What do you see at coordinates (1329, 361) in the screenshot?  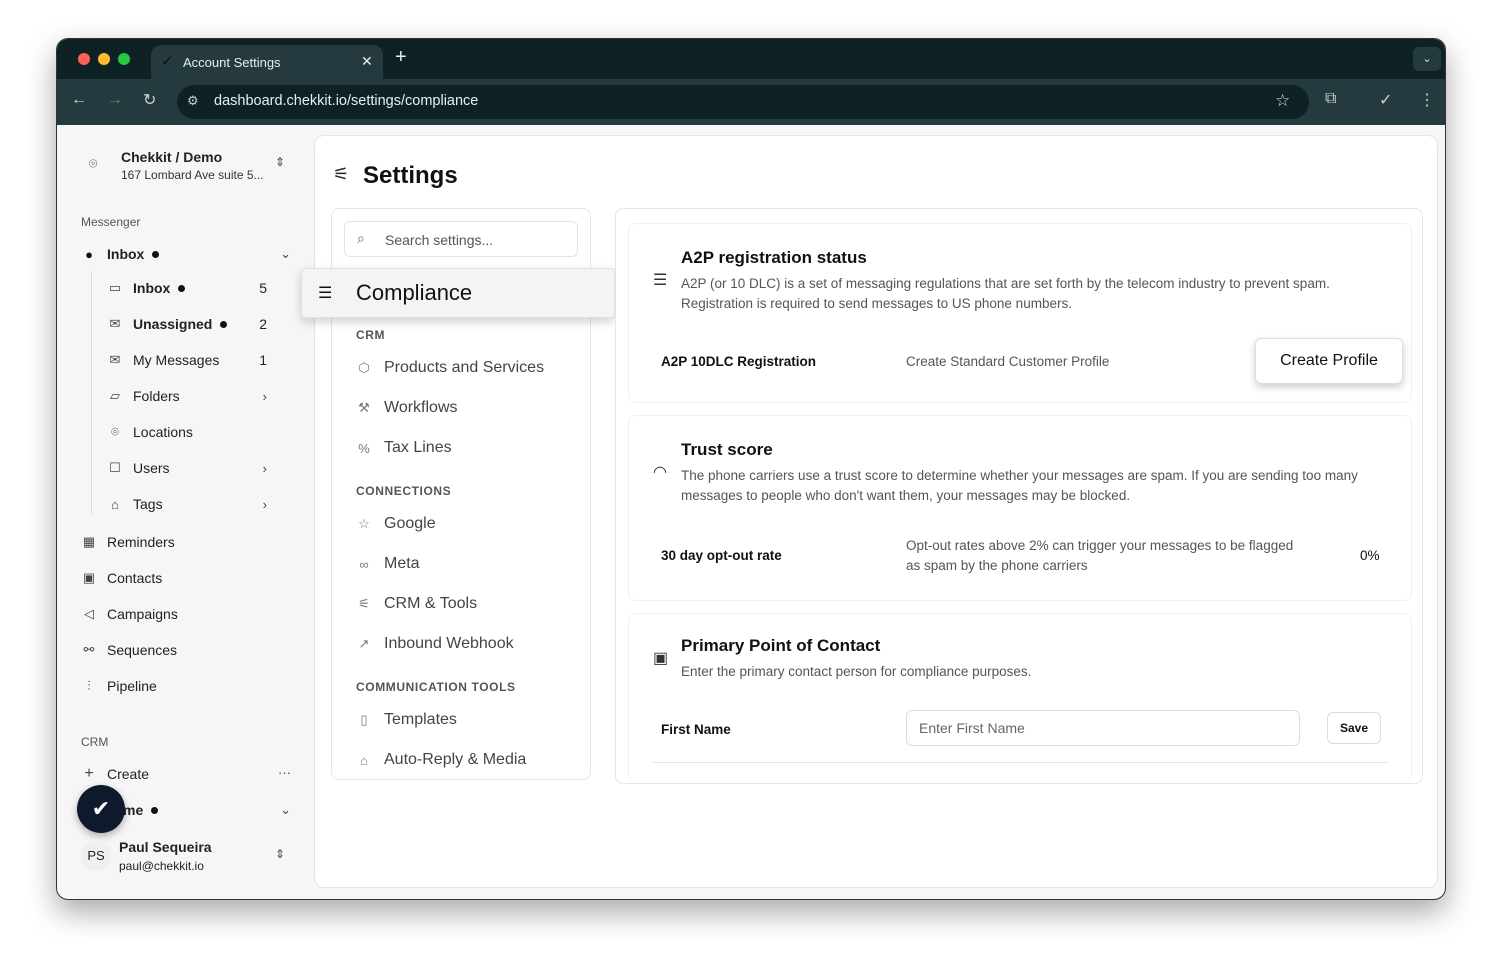 I see `create-profile-button: Create Profile` at bounding box center [1329, 361].